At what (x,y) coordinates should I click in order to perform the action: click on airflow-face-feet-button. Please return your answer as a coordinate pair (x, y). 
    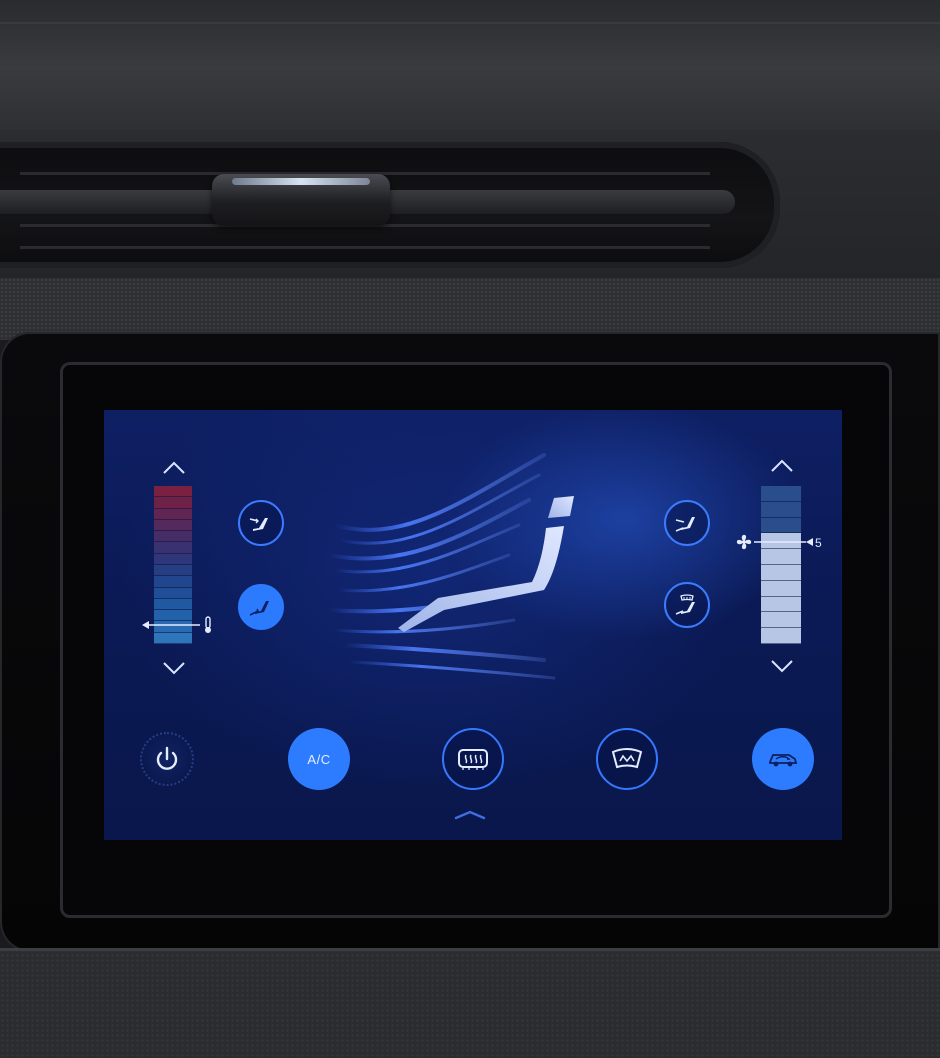
    Looking at the image, I should click on (687, 523).